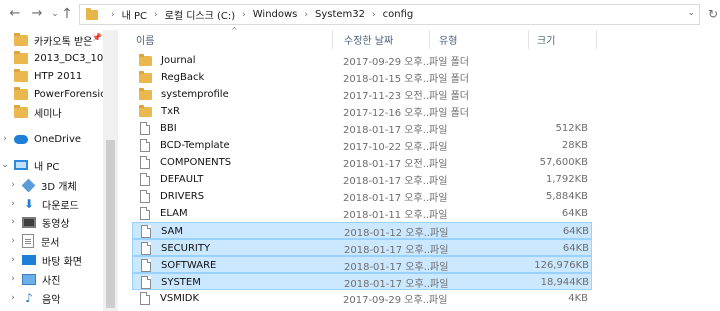  What do you see at coordinates (340, 14) in the screenshot?
I see `breadcrumb-item-system32: System32` at bounding box center [340, 14].